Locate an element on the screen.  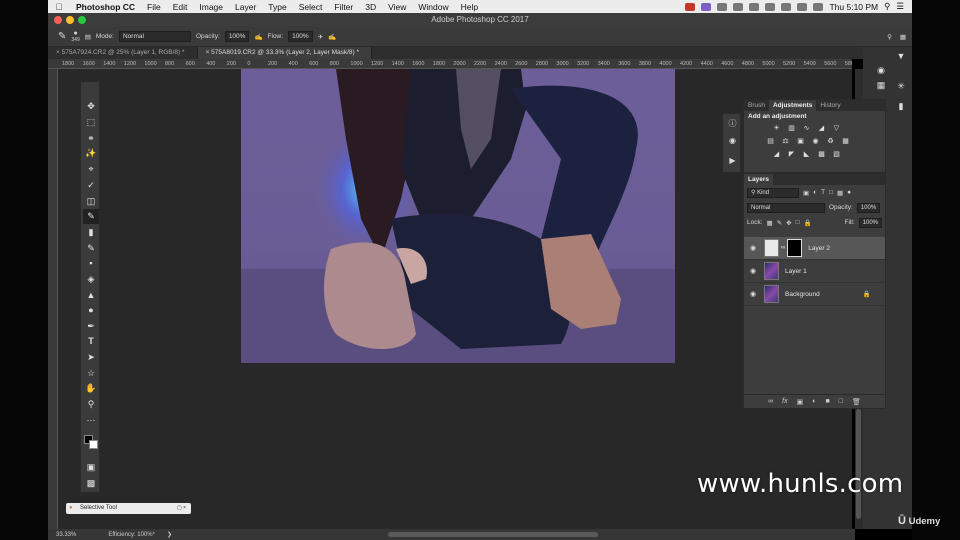
navigator-panel-icon: ◉ is located at coordinates (732, 140).